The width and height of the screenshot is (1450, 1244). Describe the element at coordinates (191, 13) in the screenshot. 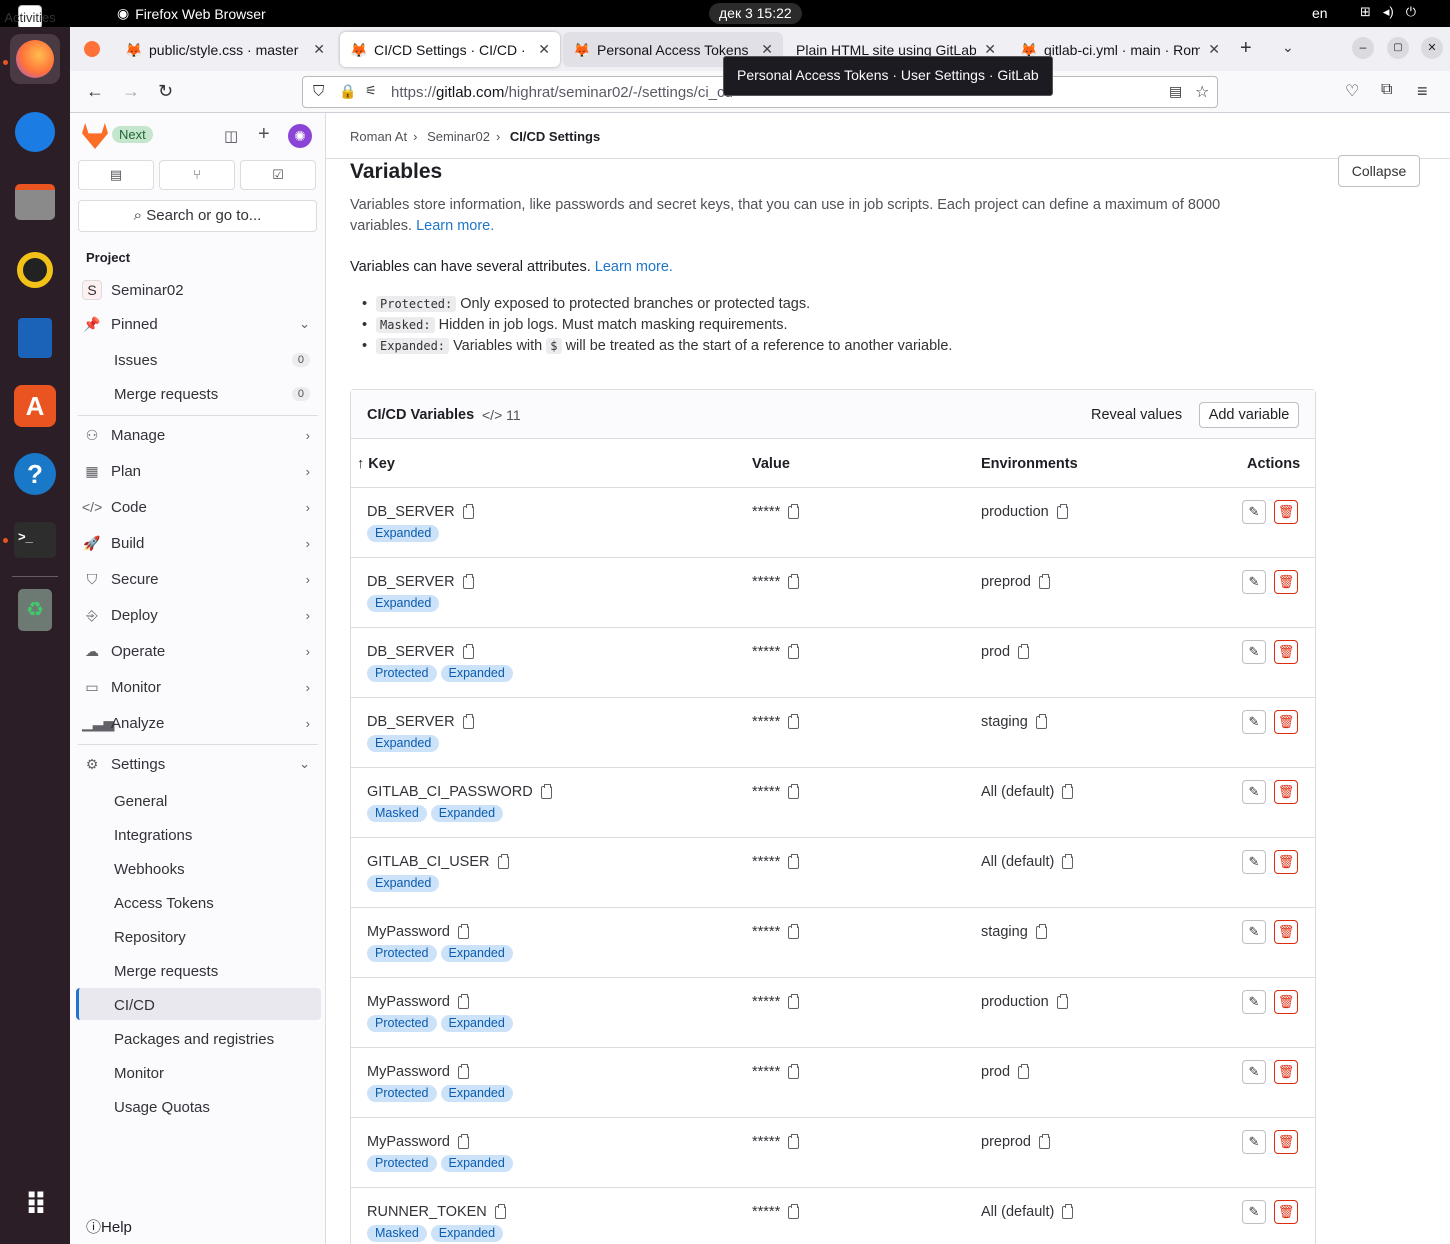

I see `app-menu: ◉ Firefox Web Browser` at that location.